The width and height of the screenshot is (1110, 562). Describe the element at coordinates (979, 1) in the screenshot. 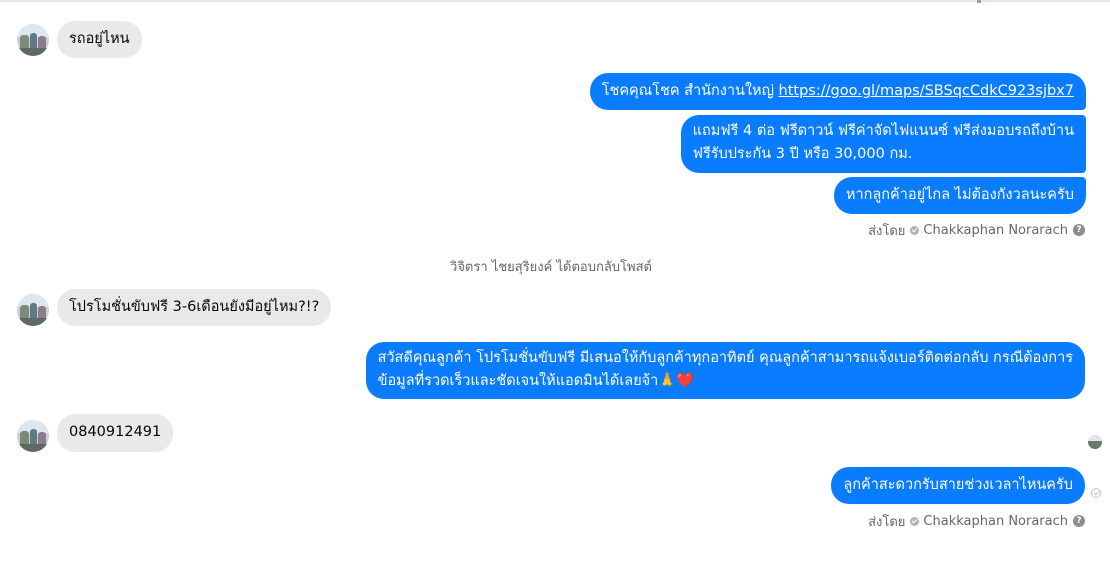

I see `scroll-marker` at that location.